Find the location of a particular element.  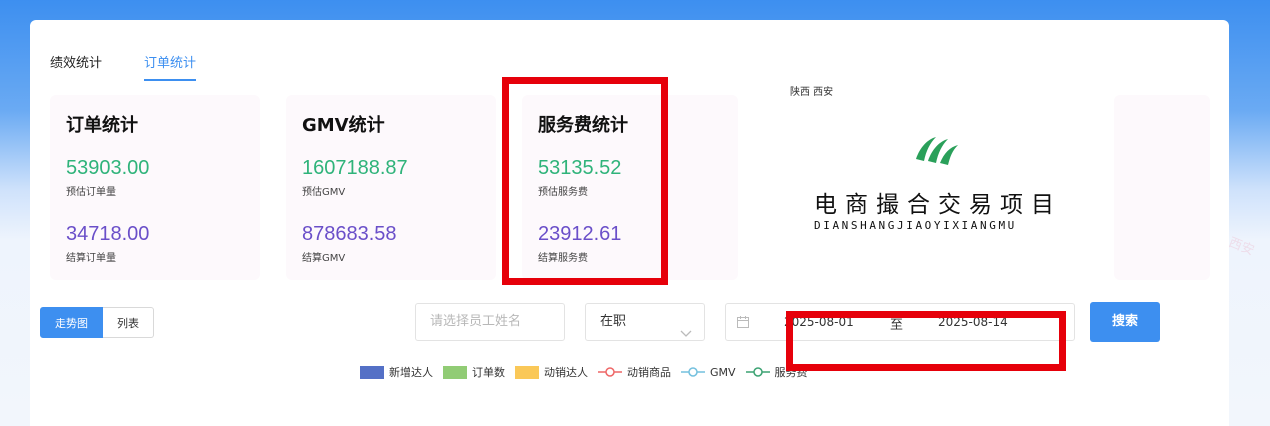

legend-label: 动销商品 is located at coordinates (649, 372).